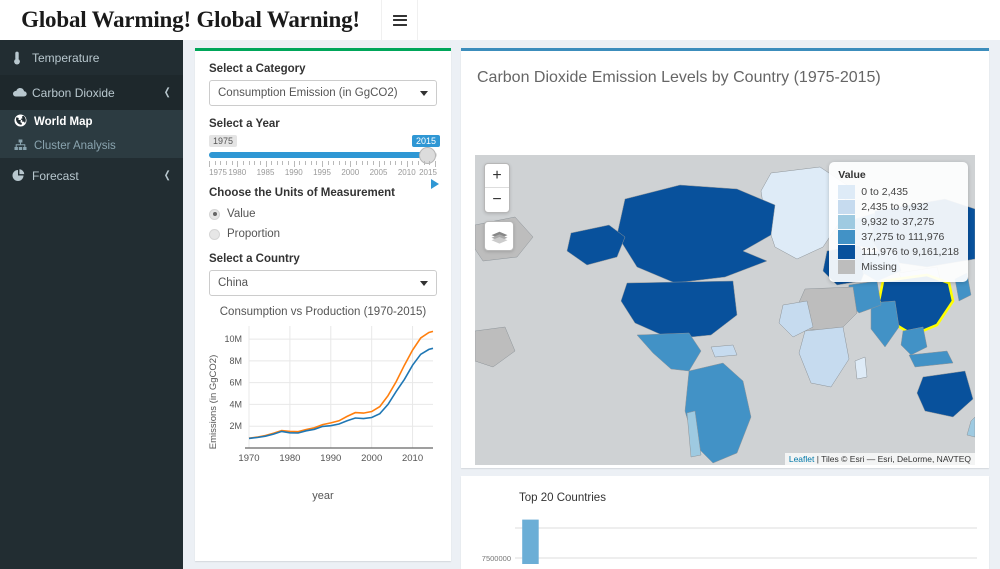 The width and height of the screenshot is (1000, 569). What do you see at coordinates (302, 193) in the screenshot?
I see `units-label: Choose the Units of Measurement` at bounding box center [302, 193].